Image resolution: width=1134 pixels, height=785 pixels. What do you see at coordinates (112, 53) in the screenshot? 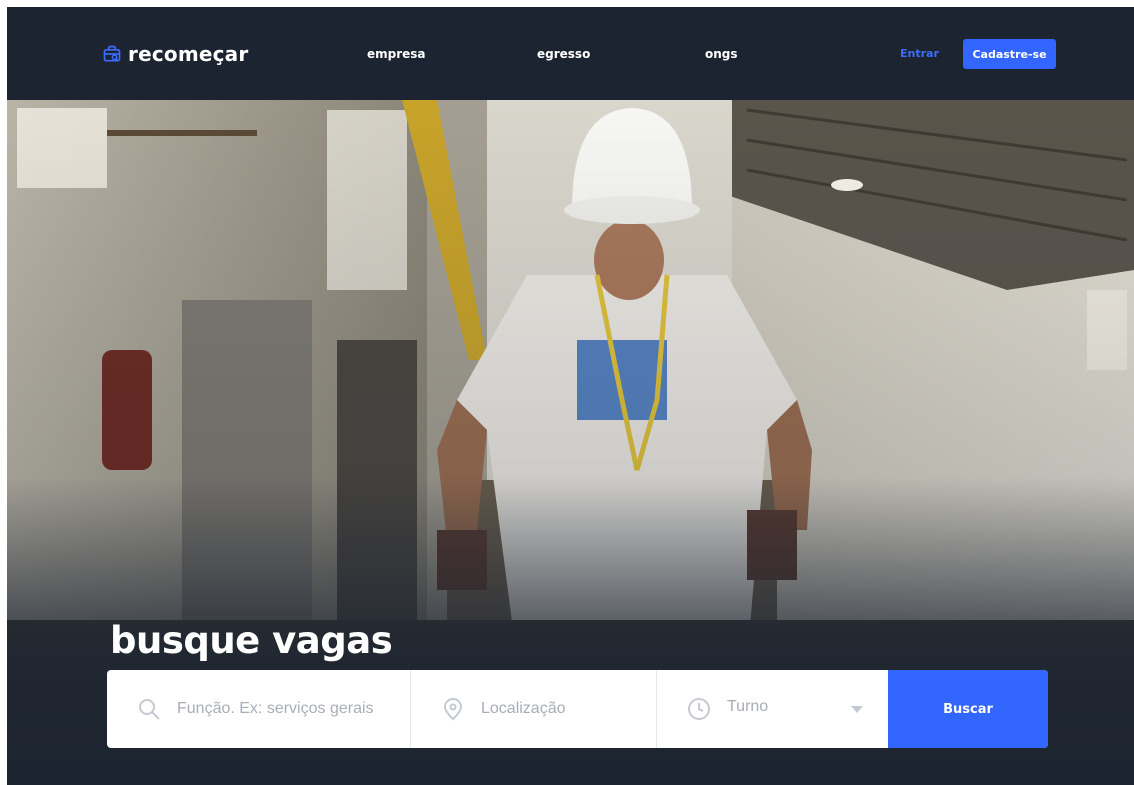
I see `briefcase-search-icon` at bounding box center [112, 53].